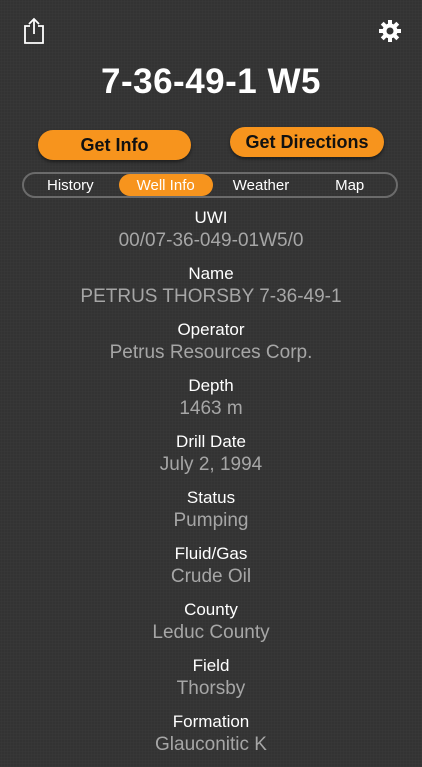  I want to click on field-label: County, so click(211, 609).